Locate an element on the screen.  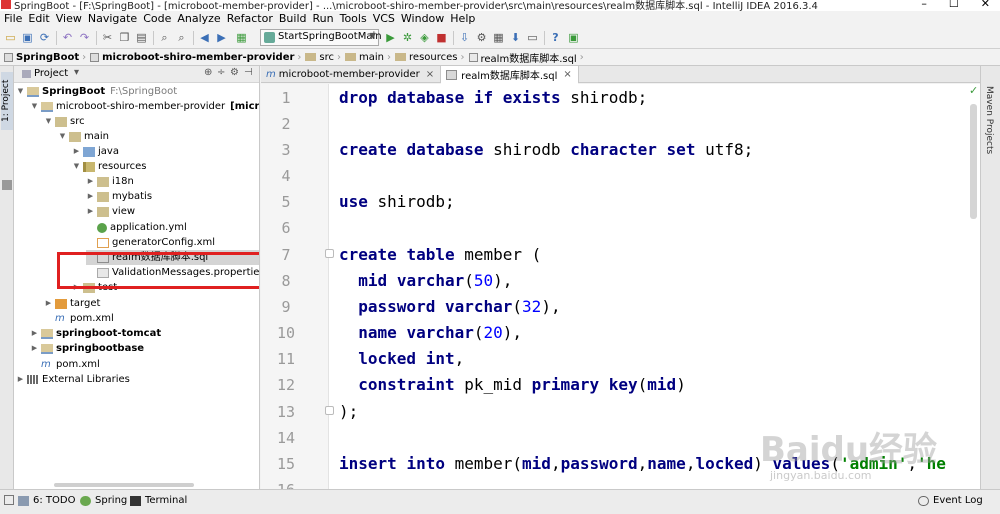
run-configuration-label: StartSpringBootMain is located at coordinates (330, 36).